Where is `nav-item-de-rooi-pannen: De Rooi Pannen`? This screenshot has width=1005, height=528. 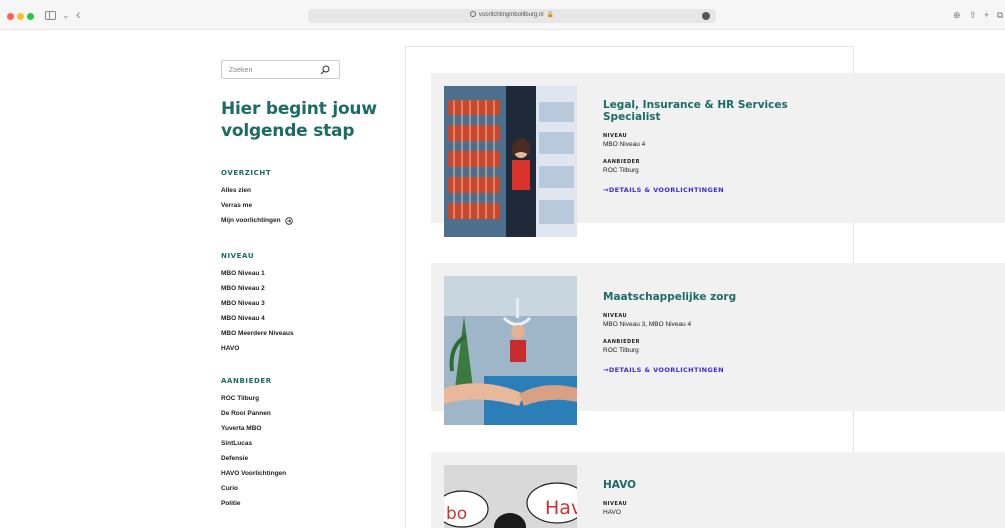 nav-item-de-rooi-pannen: De Rooi Pannen is located at coordinates (253, 413).